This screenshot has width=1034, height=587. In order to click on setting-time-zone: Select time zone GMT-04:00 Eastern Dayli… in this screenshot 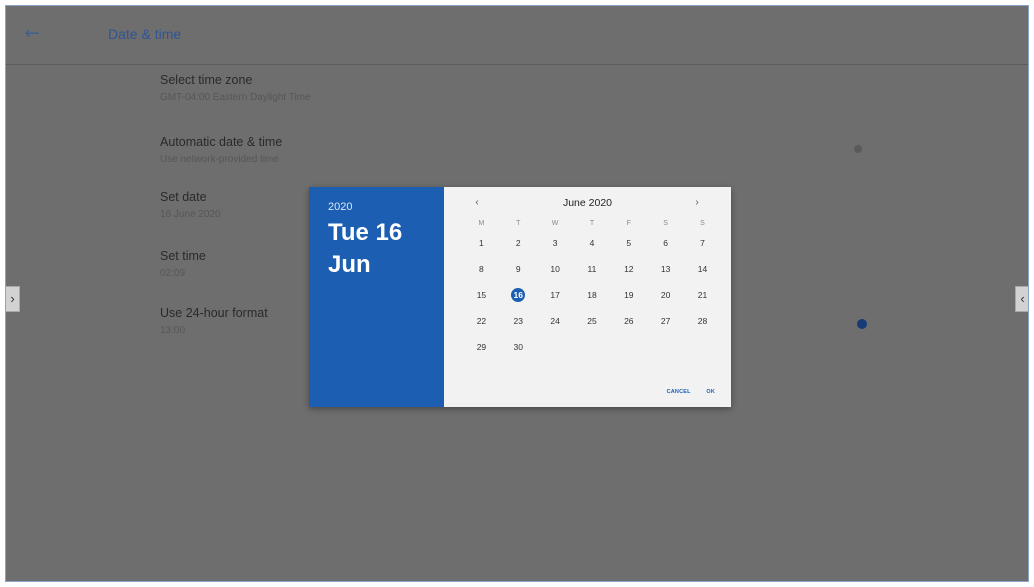, I will do `click(235, 88)`.